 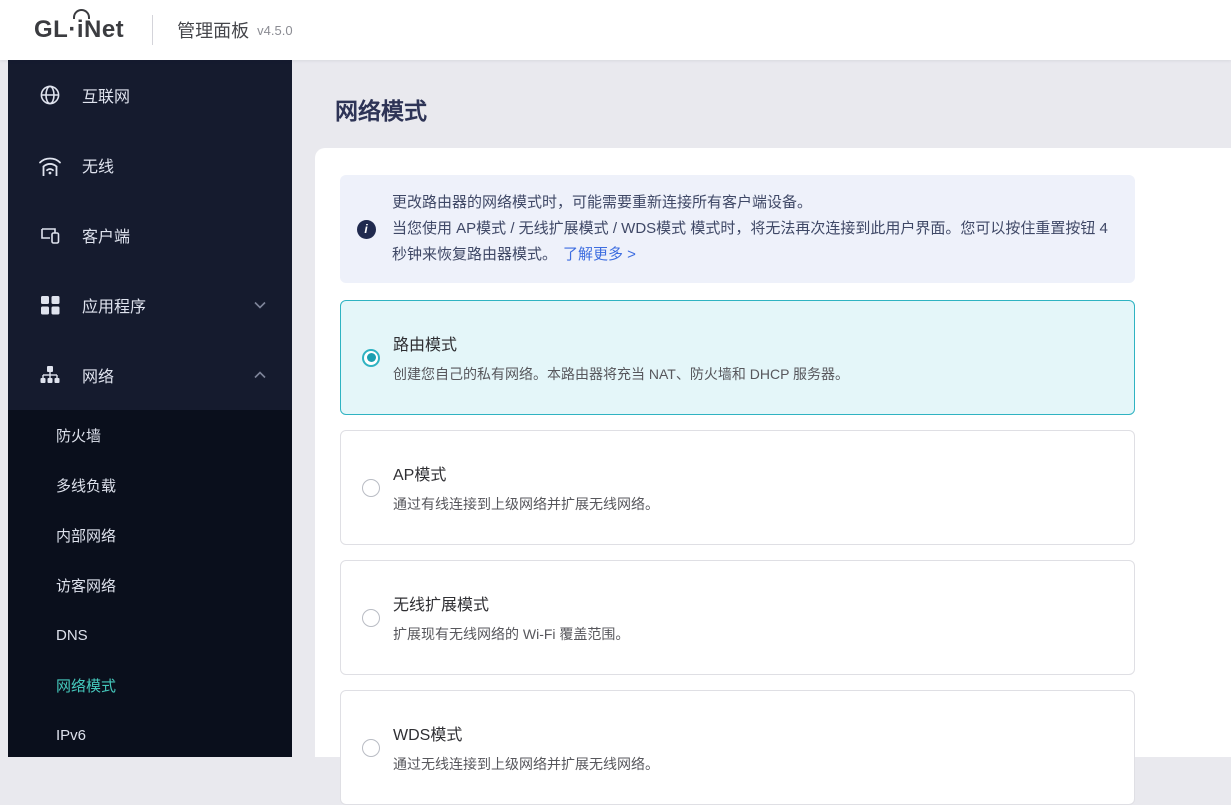 What do you see at coordinates (50, 305) in the screenshot?
I see `apps-grid-icon` at bounding box center [50, 305].